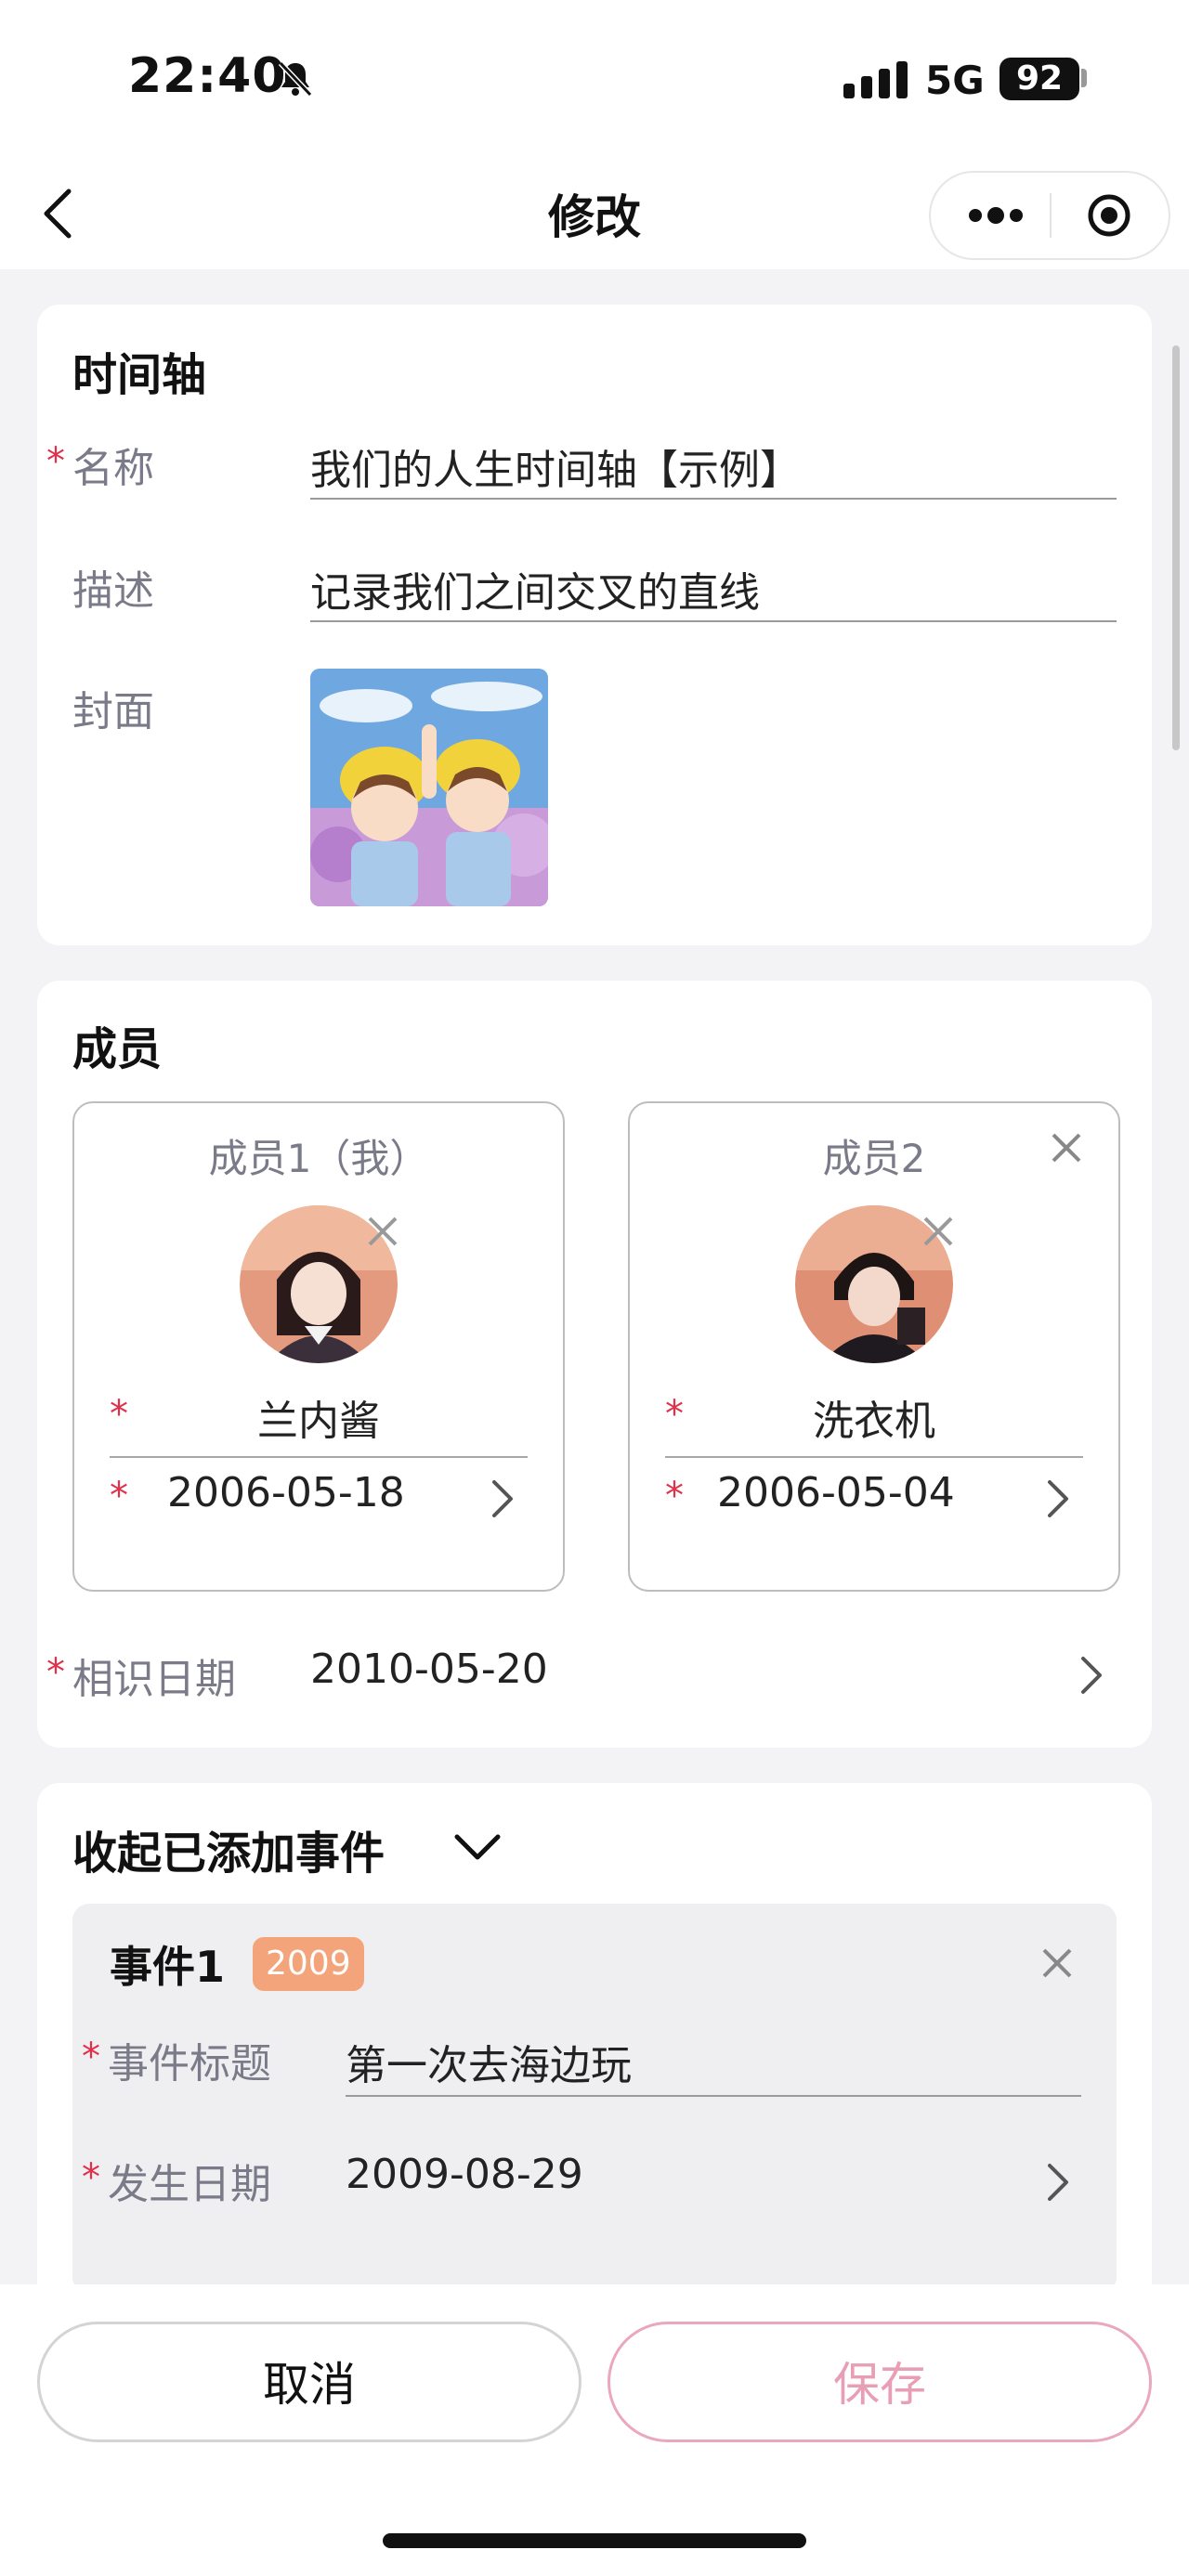 The image size is (1189, 2576). What do you see at coordinates (955, 81) in the screenshot?
I see `network-type: 5G` at bounding box center [955, 81].